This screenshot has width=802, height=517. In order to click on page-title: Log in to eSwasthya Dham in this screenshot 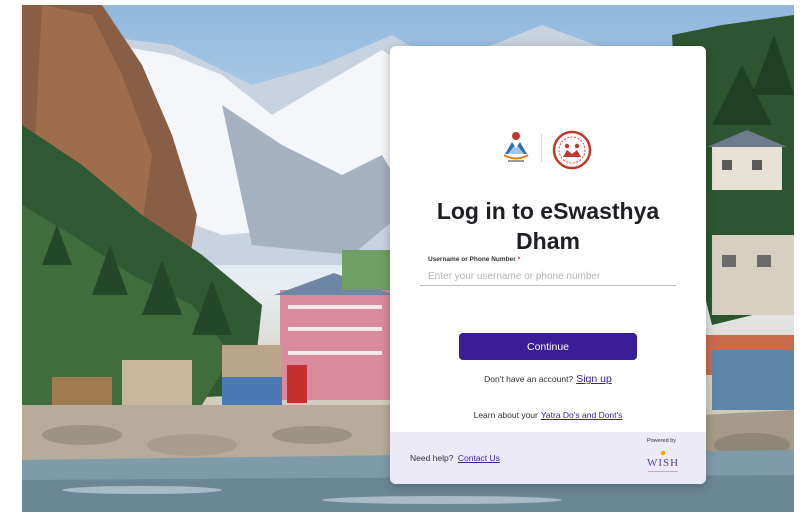, I will do `click(548, 226)`.